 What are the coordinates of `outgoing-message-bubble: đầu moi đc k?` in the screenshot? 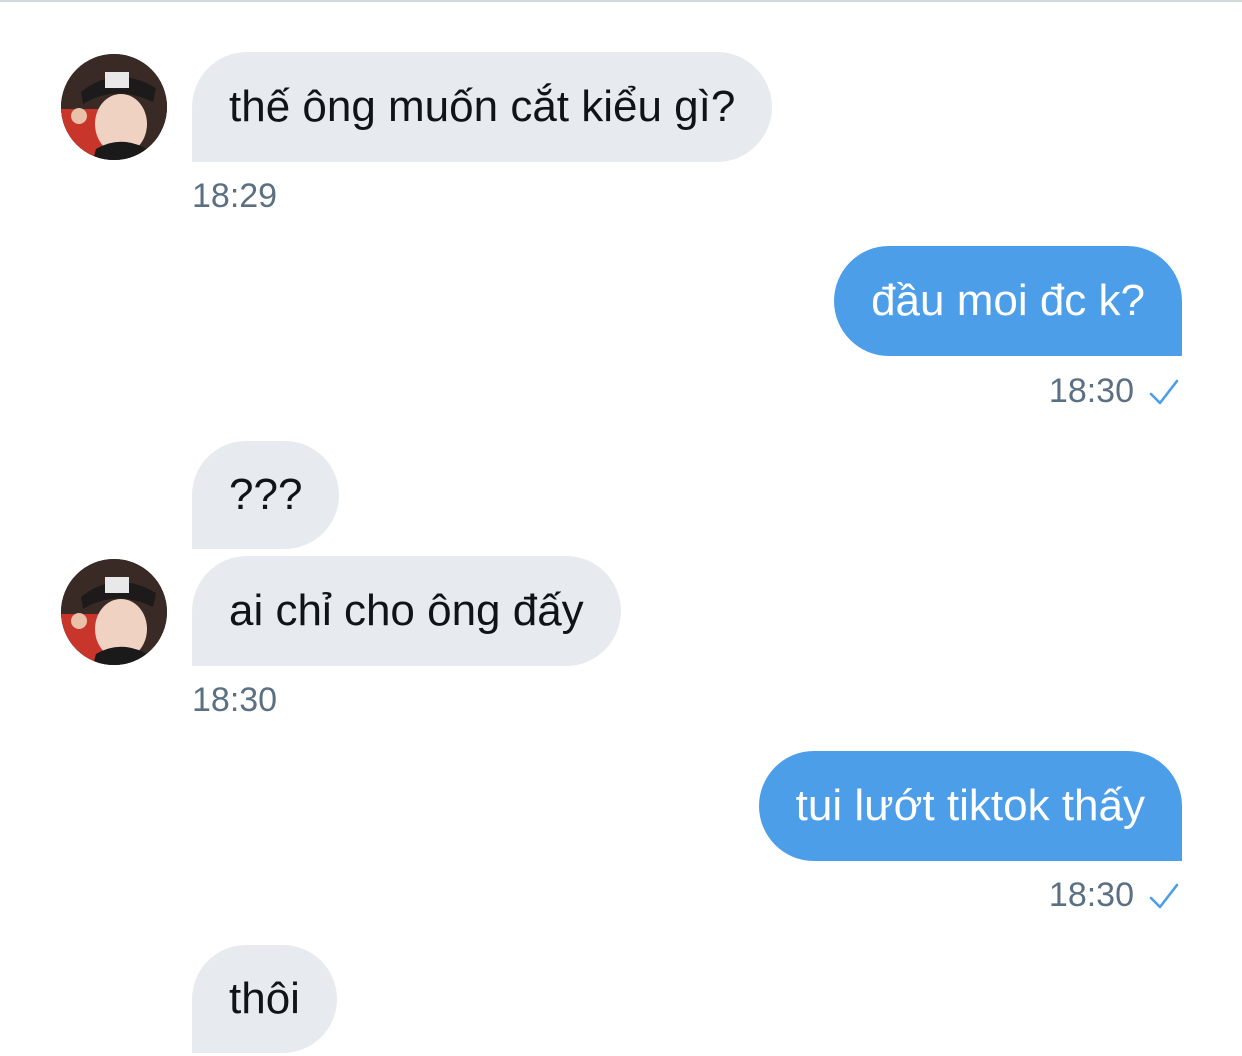 It's located at (1008, 301).